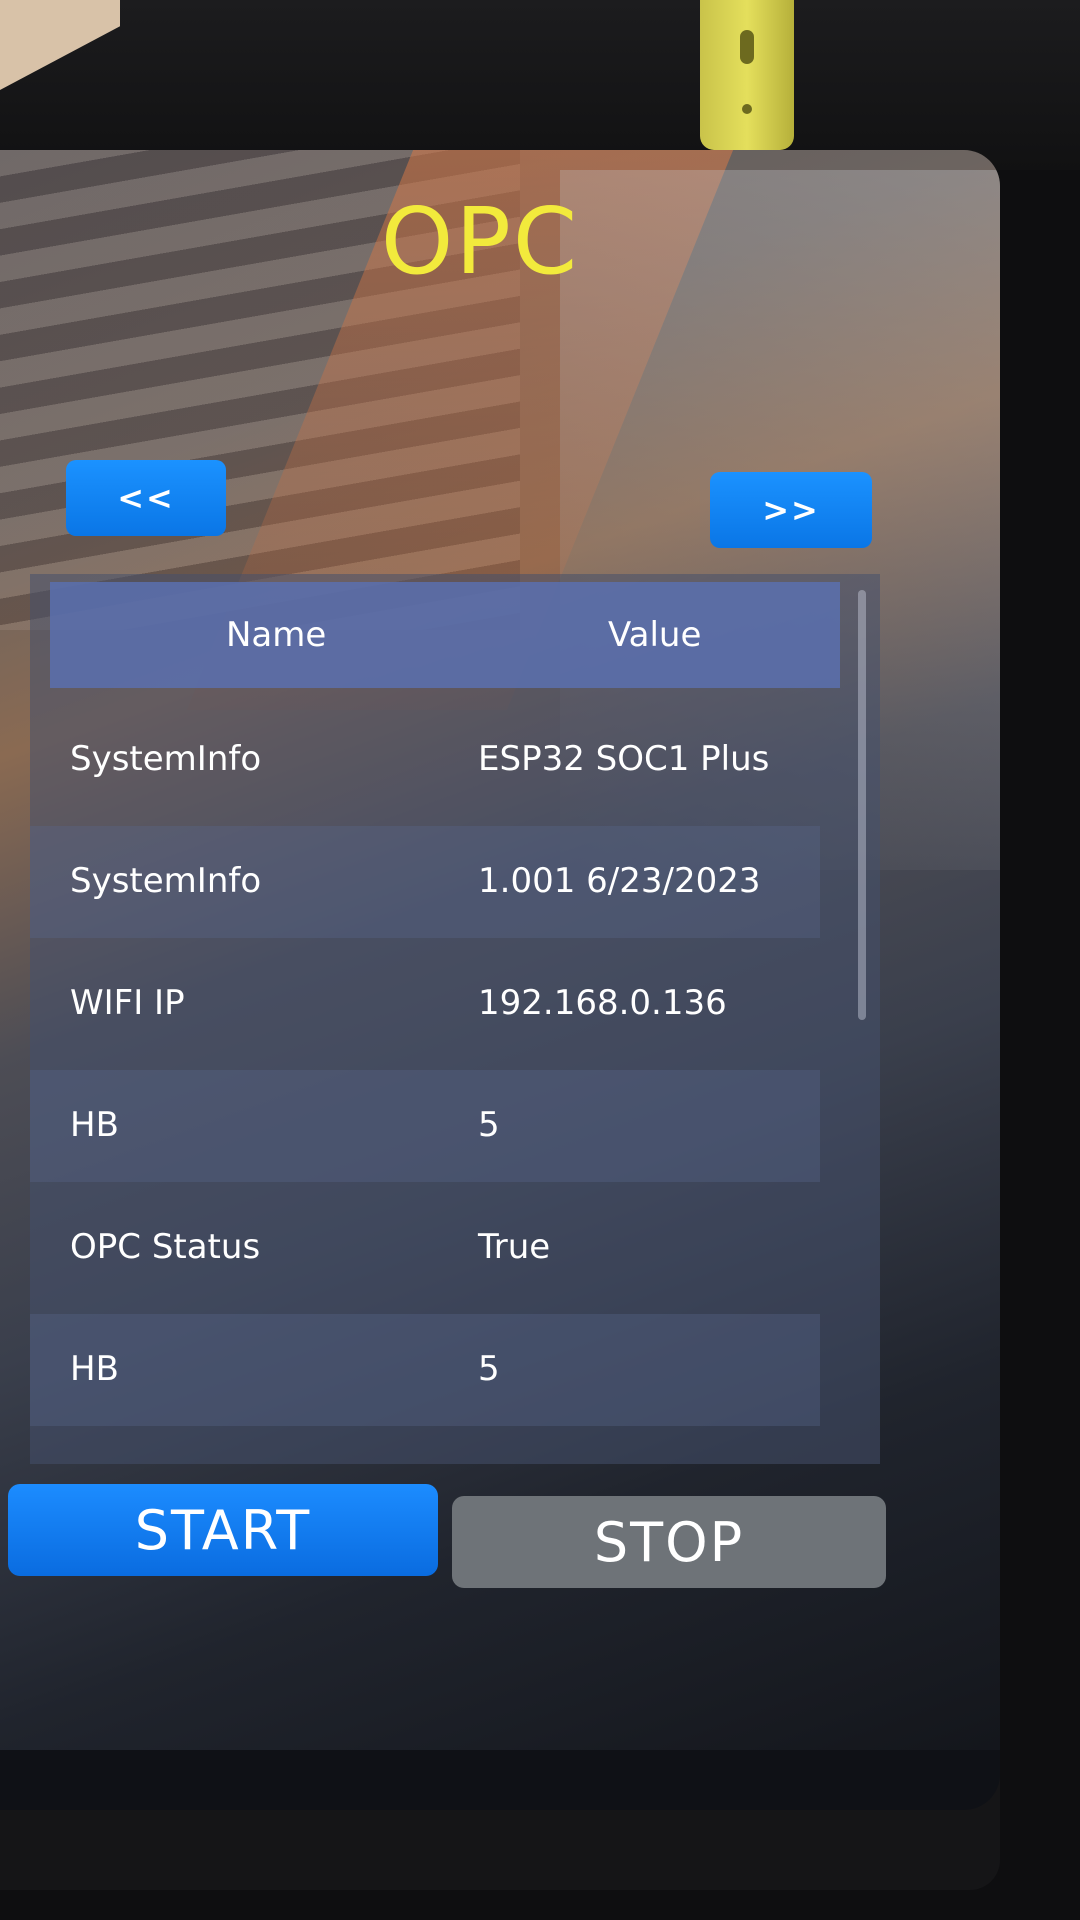  What do you see at coordinates (425, 1004) in the screenshot?
I see `table-row: WIFI IP 192.168.0.136` at bounding box center [425, 1004].